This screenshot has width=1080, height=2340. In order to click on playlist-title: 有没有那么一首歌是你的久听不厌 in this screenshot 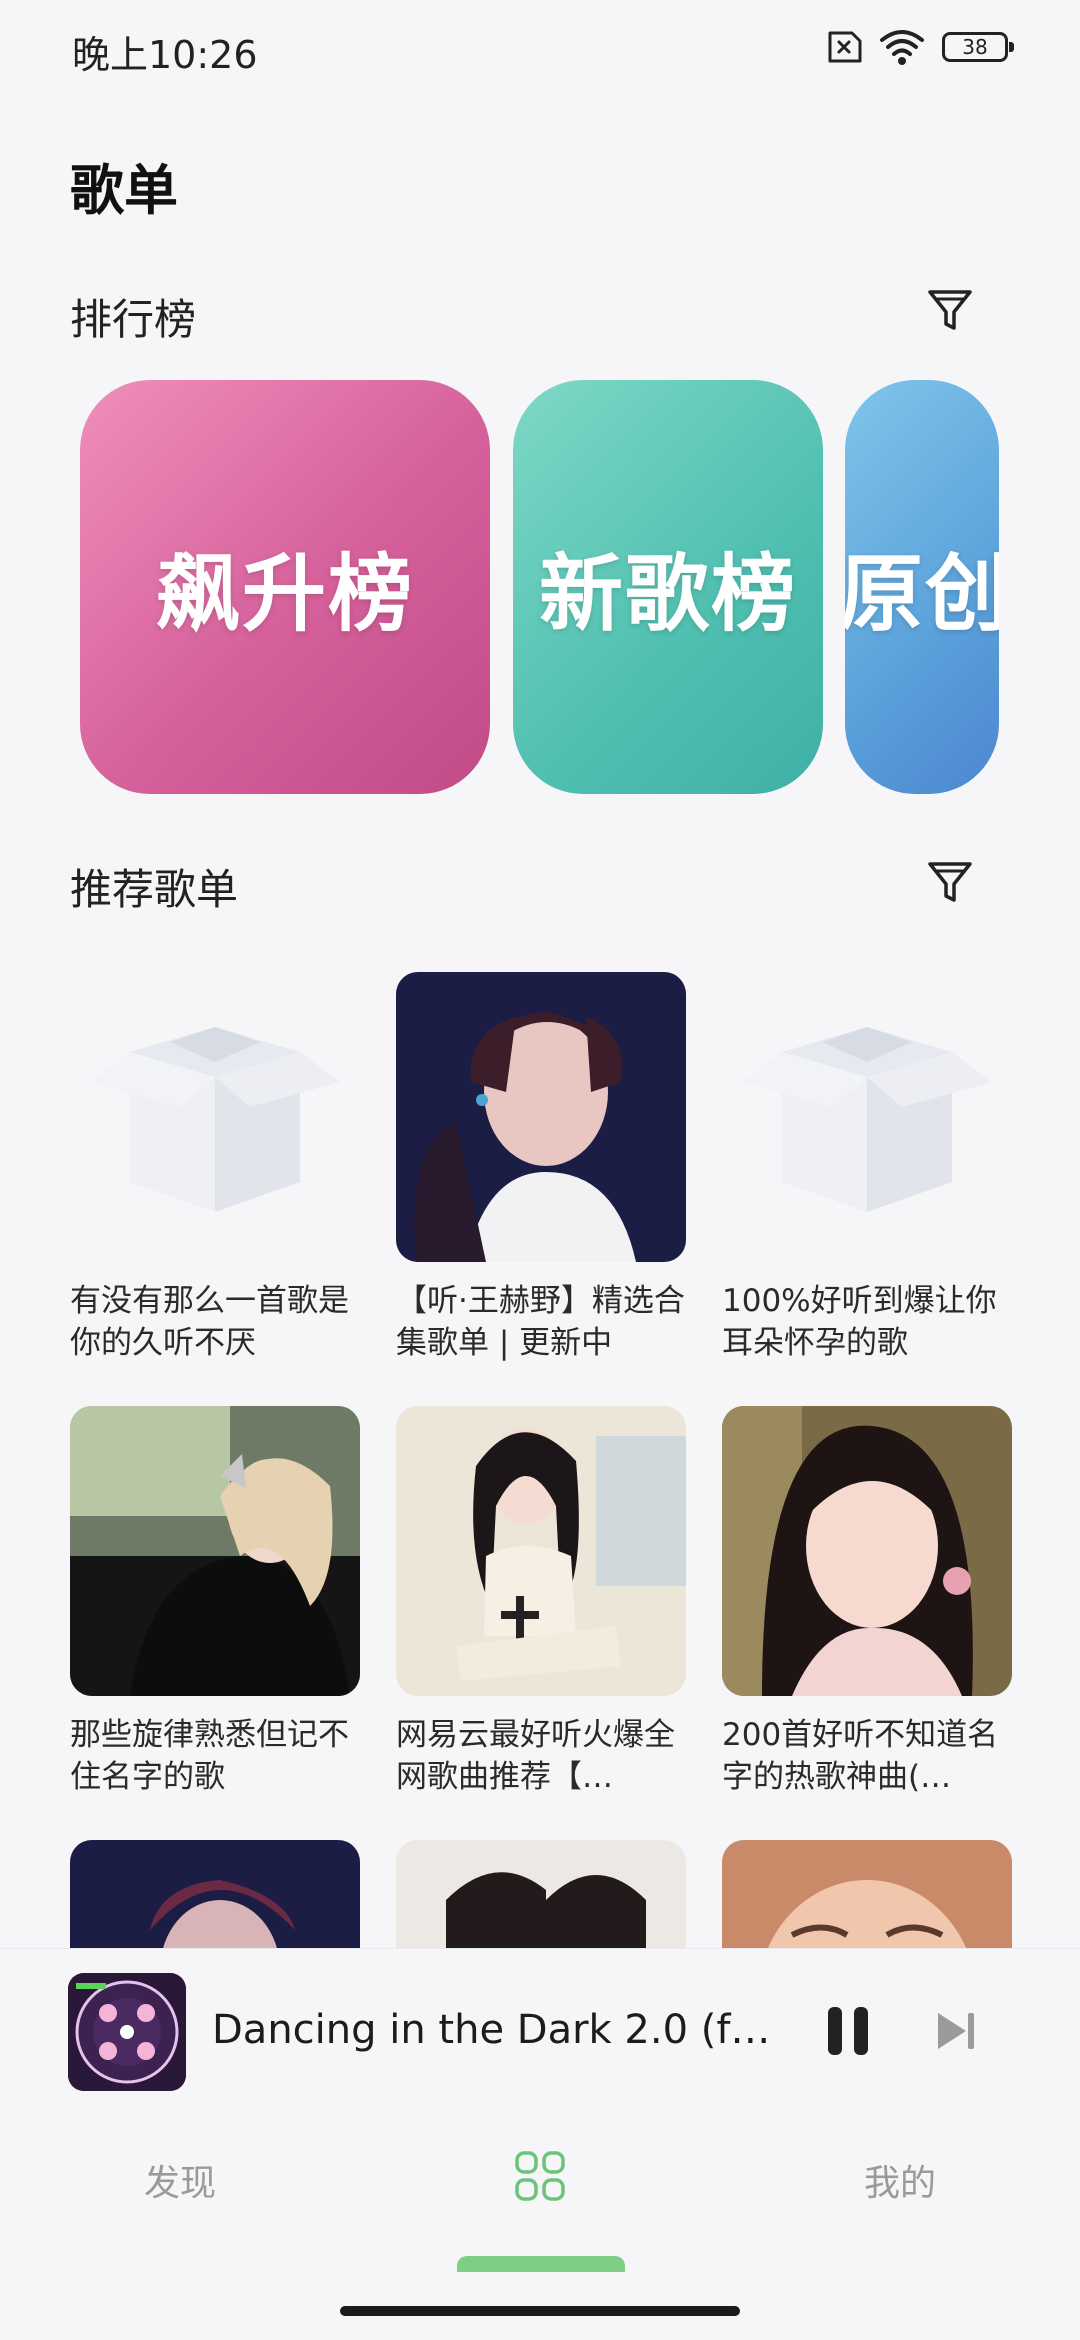, I will do `click(209, 1322)`.